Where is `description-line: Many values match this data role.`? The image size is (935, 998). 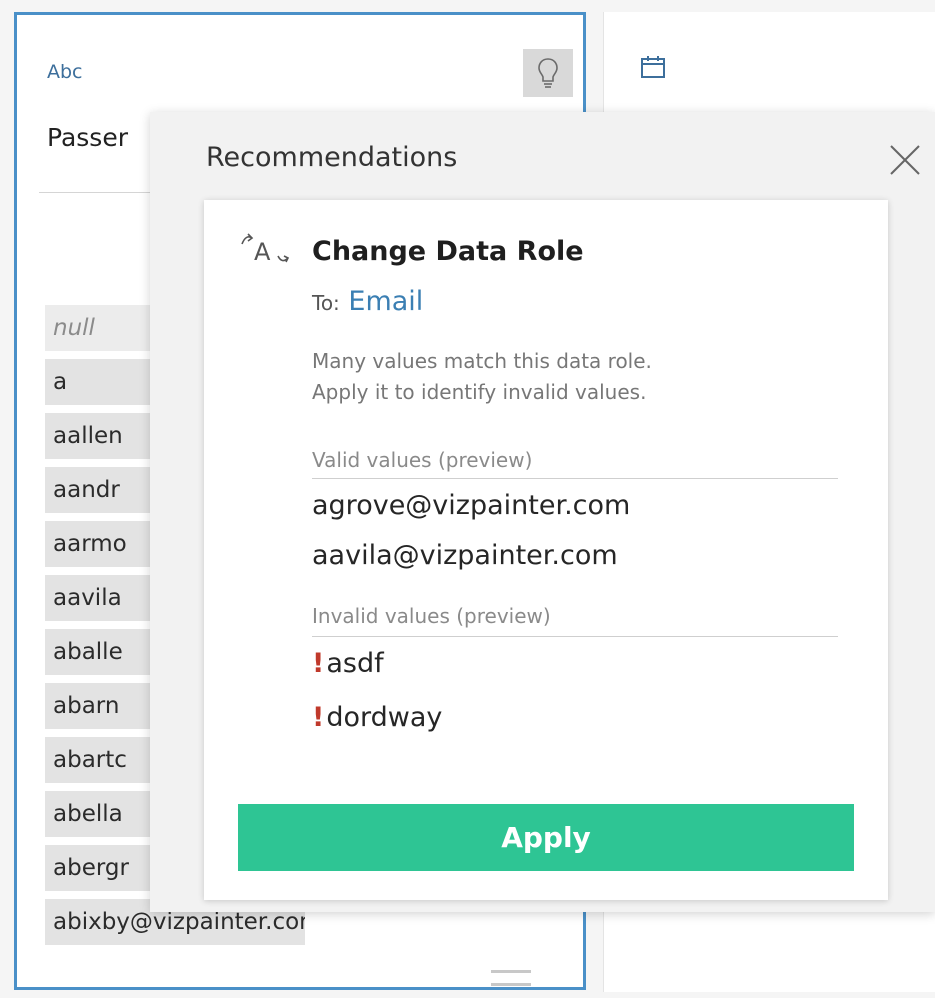 description-line: Many values match this data role. is located at coordinates (482, 361).